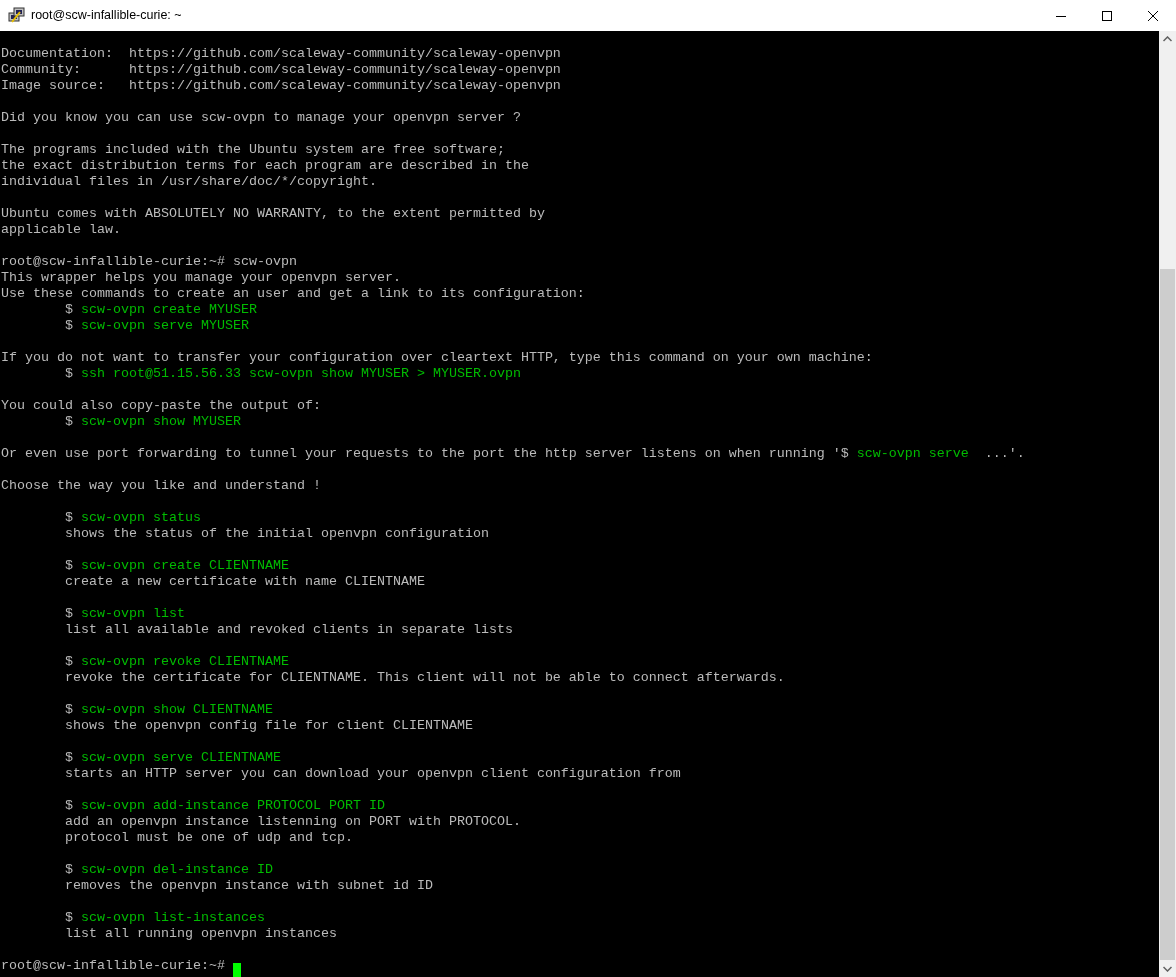 This screenshot has width=1176, height=977. Describe the element at coordinates (152, 422) in the screenshot. I see `terminal-line: $ scw-ovpn show MYUSER` at that location.